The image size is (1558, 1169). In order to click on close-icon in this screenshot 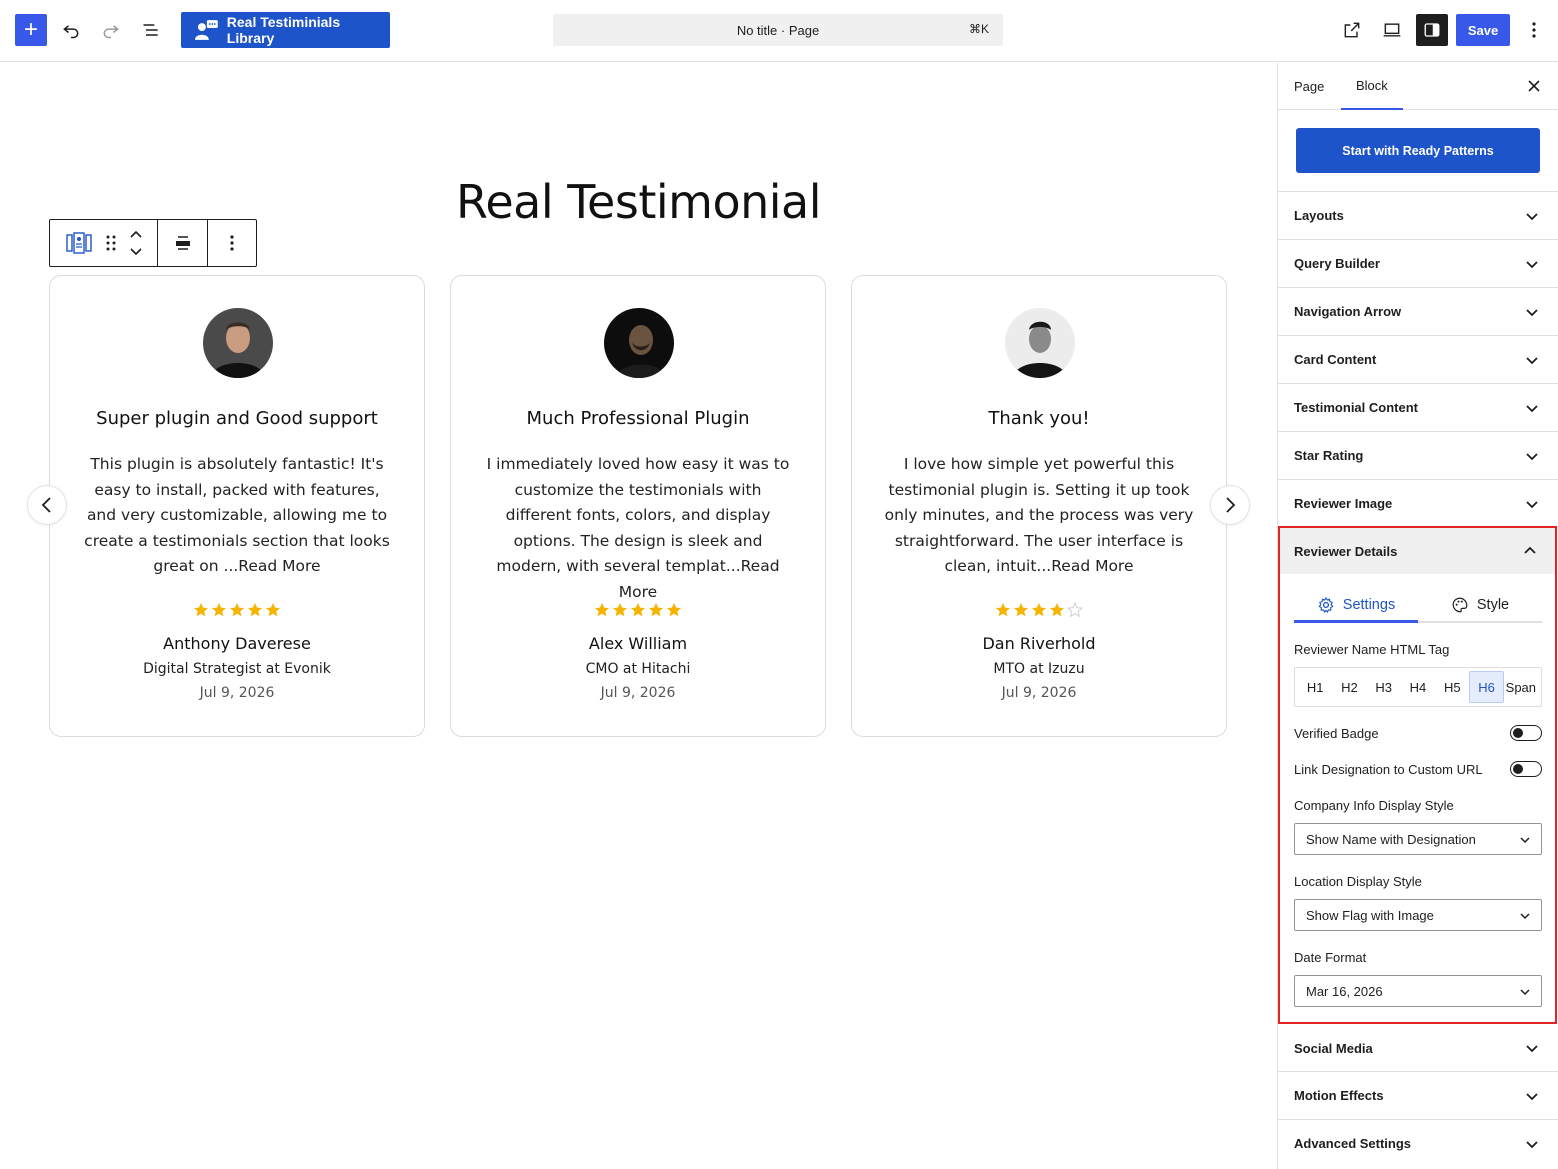, I will do `click(1534, 86)`.